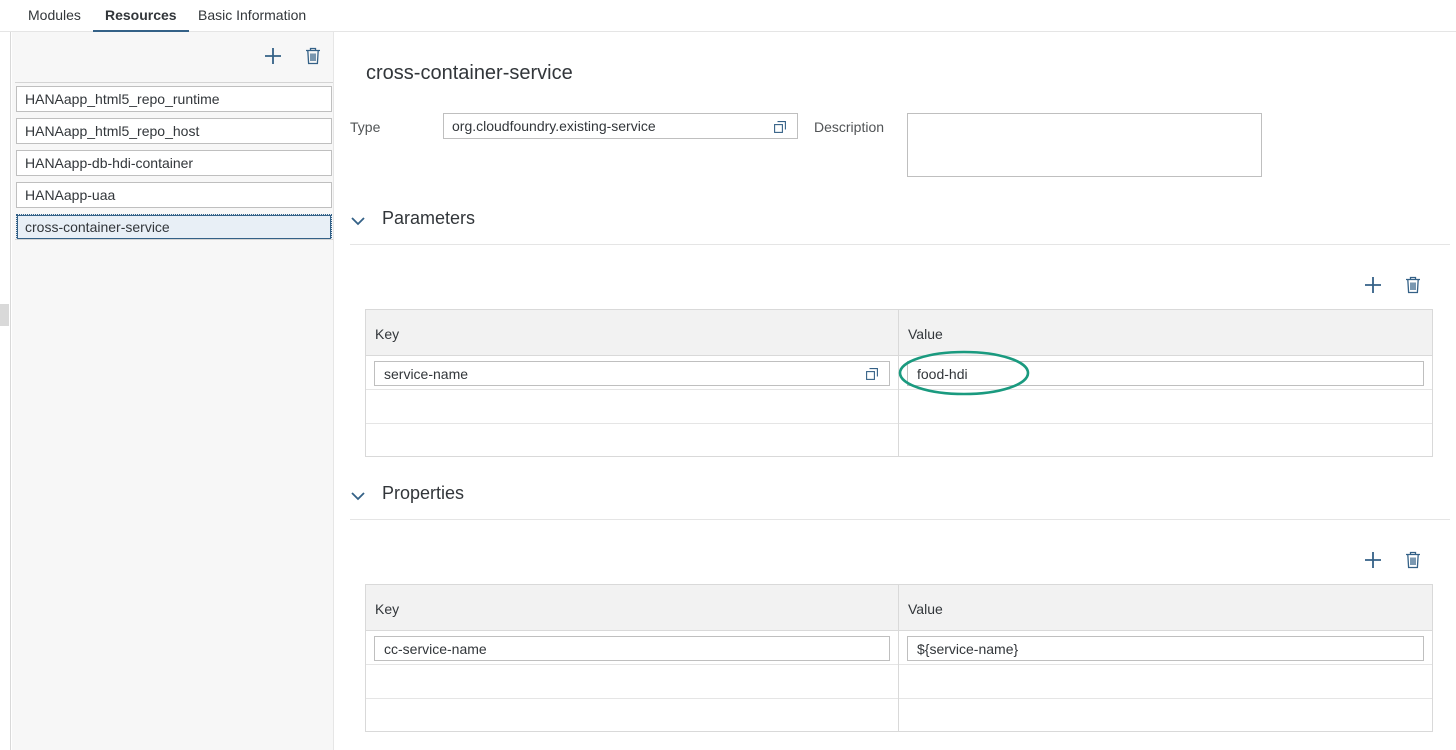  I want to click on column-divider, so click(898, 658).